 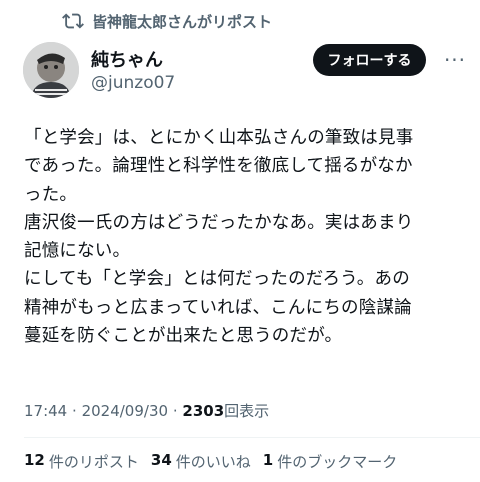 I want to click on views-count: 2303, so click(x=203, y=411).